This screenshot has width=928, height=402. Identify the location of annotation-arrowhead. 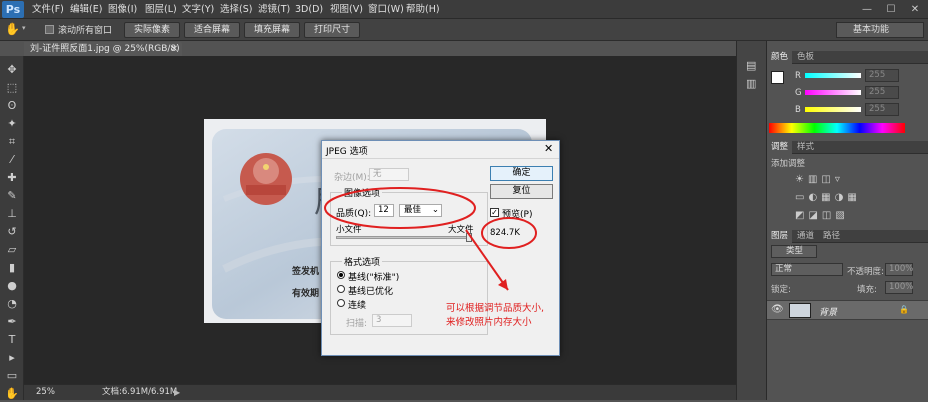
(503, 284).